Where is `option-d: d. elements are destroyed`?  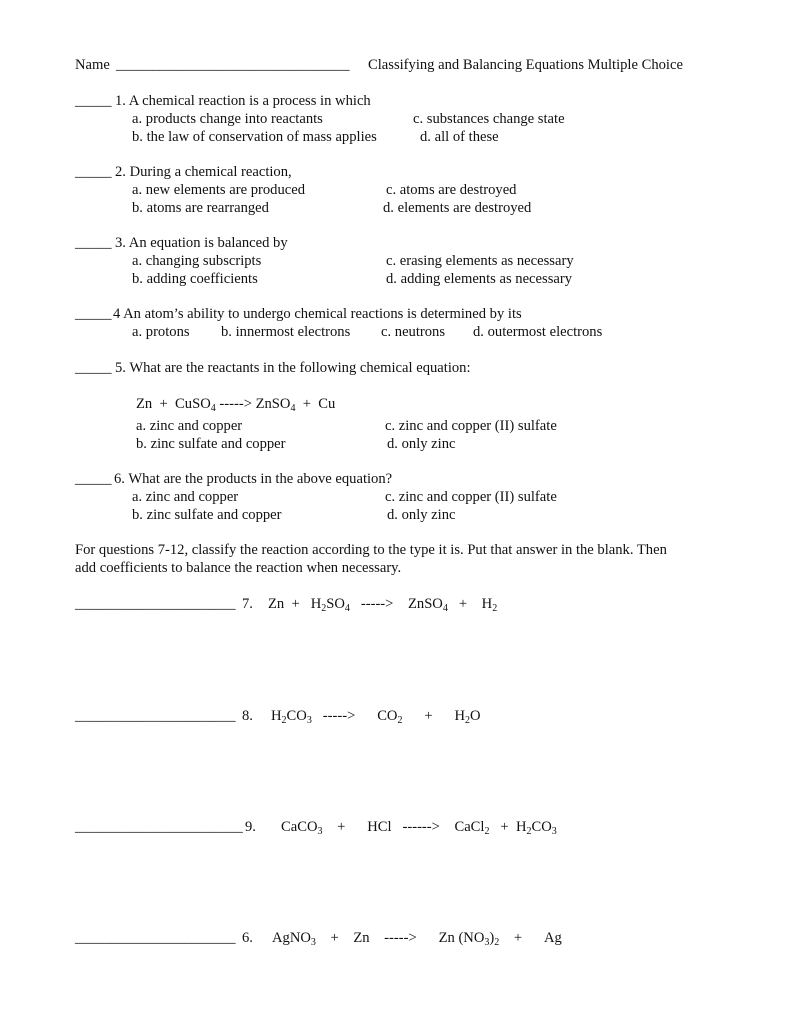
option-d: d. elements are destroyed is located at coordinates (457, 208).